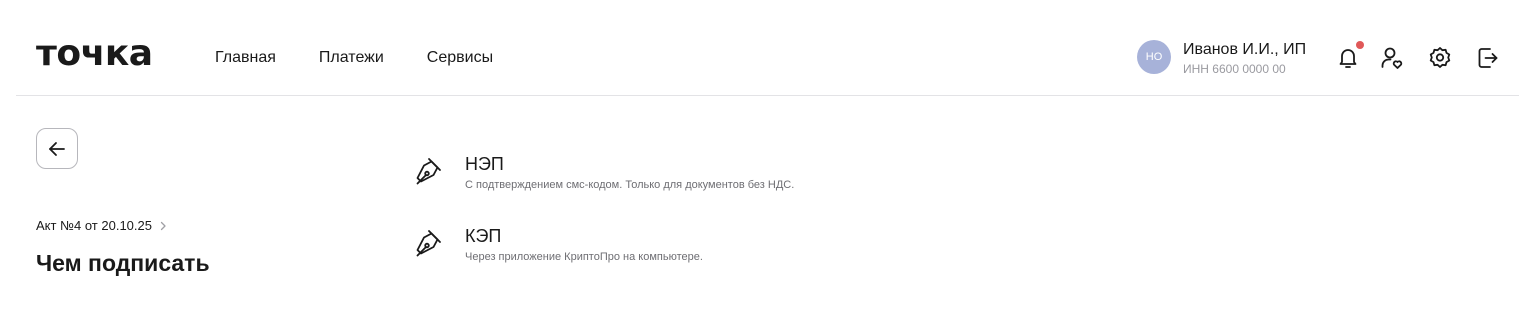 Image resolution: width=1528 pixels, height=324 pixels. What do you see at coordinates (1360, 45) in the screenshot?
I see `notification-dot` at bounding box center [1360, 45].